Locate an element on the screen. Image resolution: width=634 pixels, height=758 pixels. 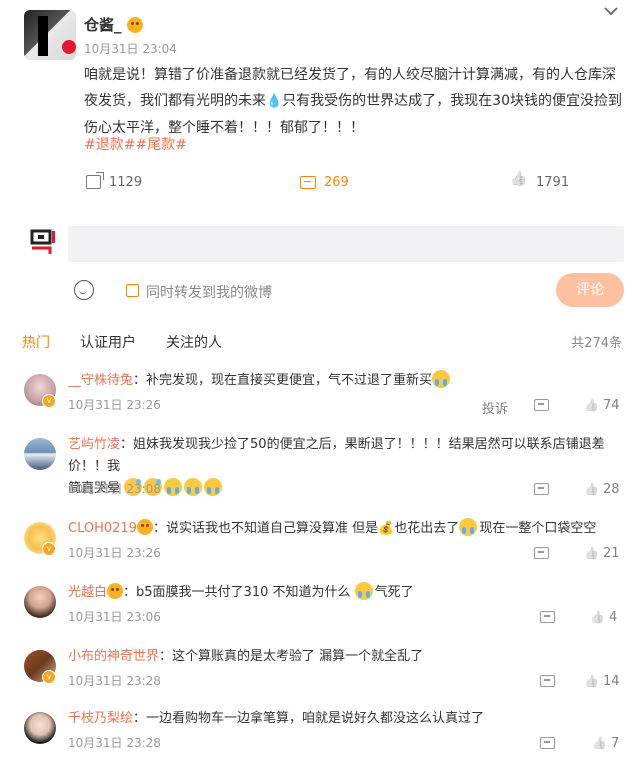
author-avatar is located at coordinates (50, 35).